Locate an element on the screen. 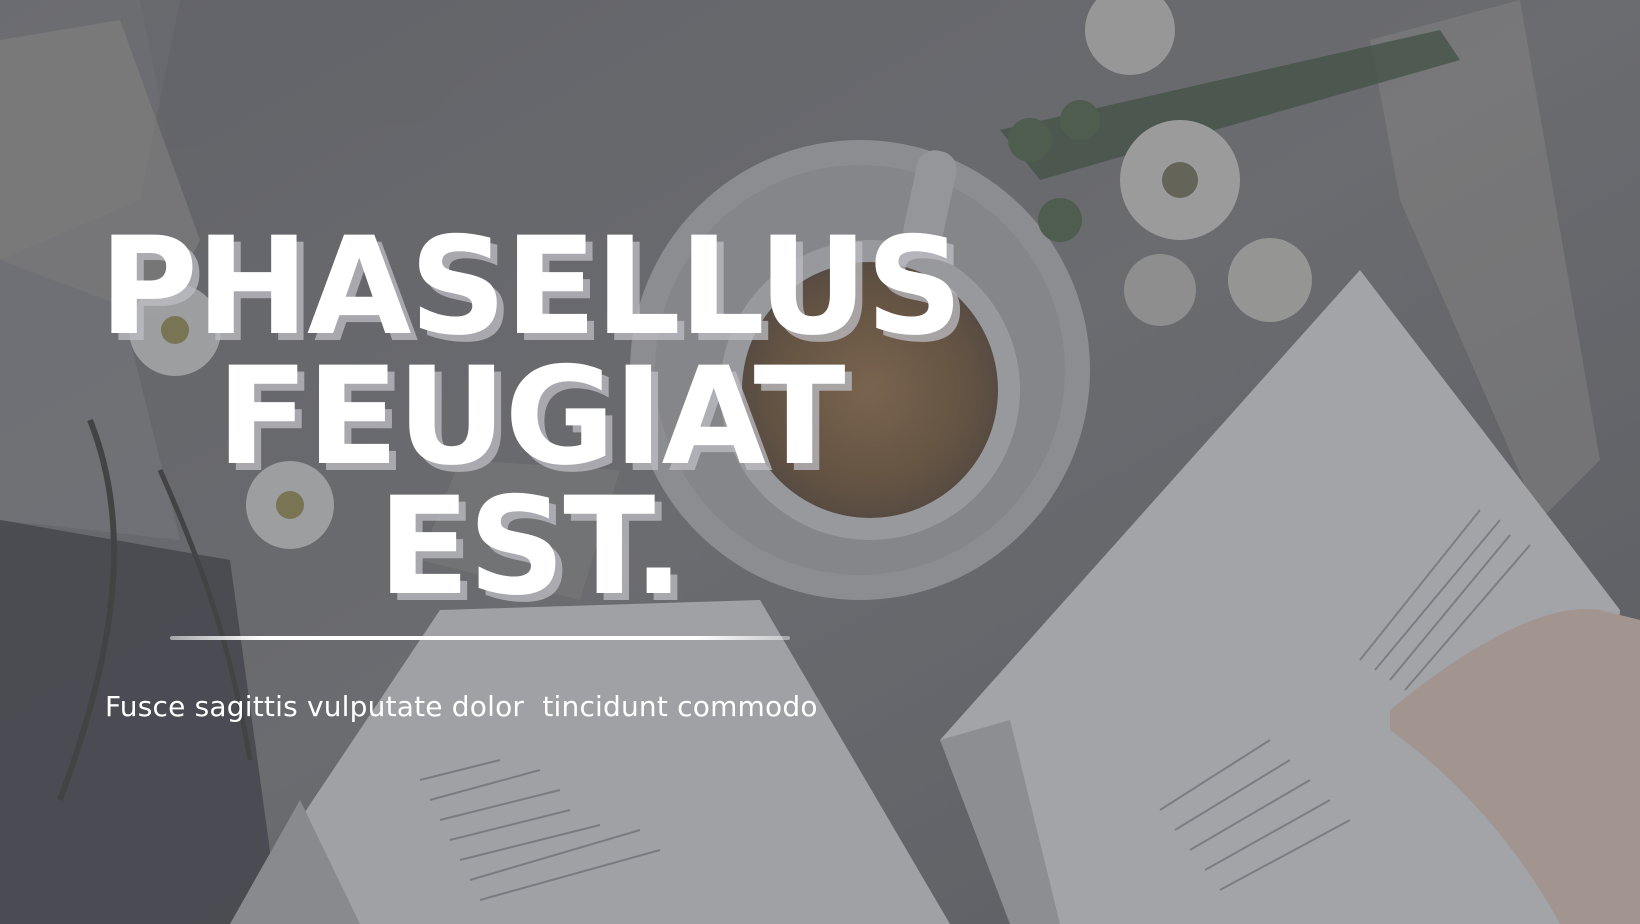 The image size is (1640, 924). divider-line is located at coordinates (480, 638).